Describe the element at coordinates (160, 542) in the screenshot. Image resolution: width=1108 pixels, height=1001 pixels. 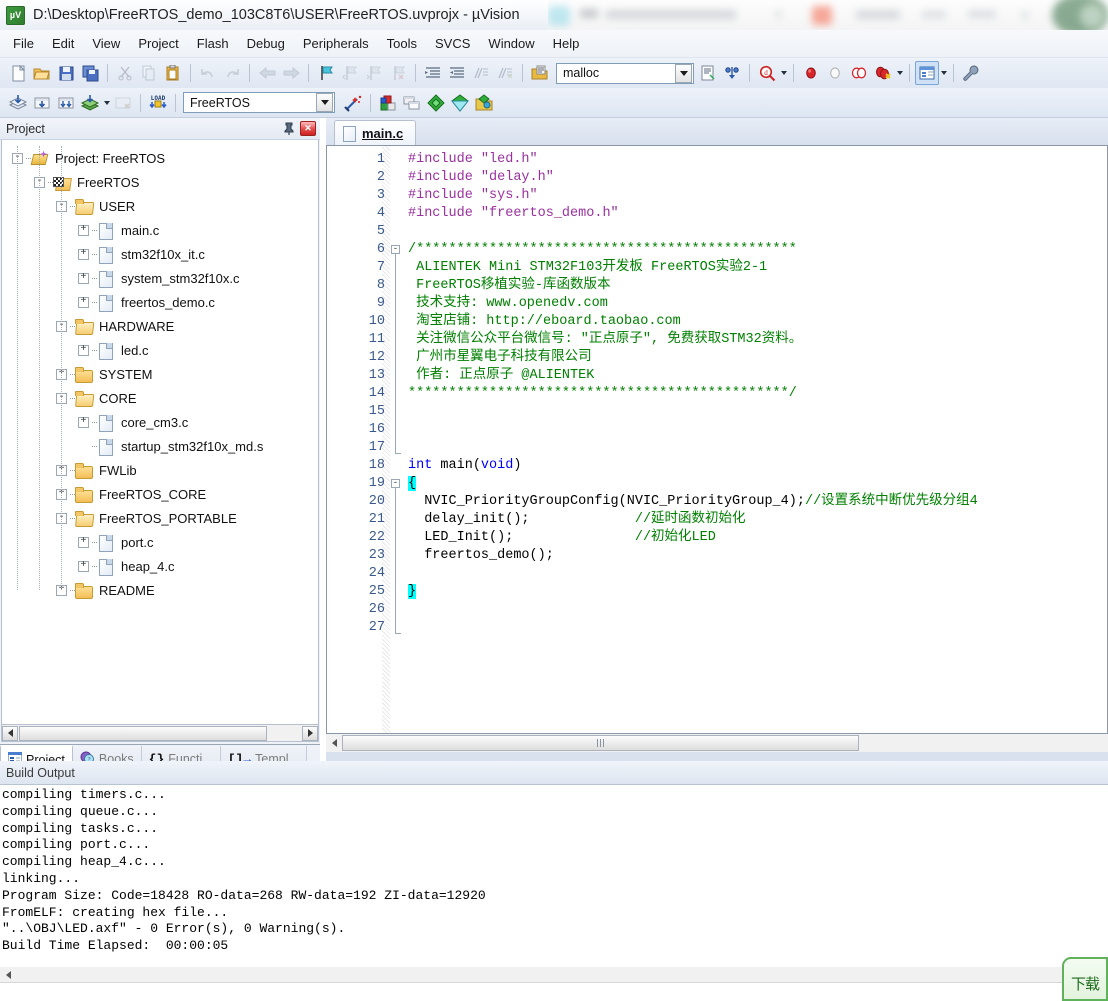
I see `tree-item: + port.c` at that location.